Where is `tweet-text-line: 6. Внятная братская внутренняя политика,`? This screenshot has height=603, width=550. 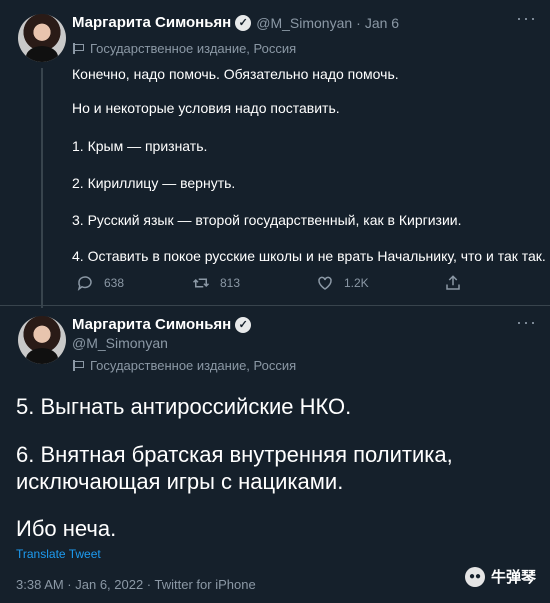 tweet-text-line: 6. Внятная братская внутренняя политика, is located at coordinates (234, 454).